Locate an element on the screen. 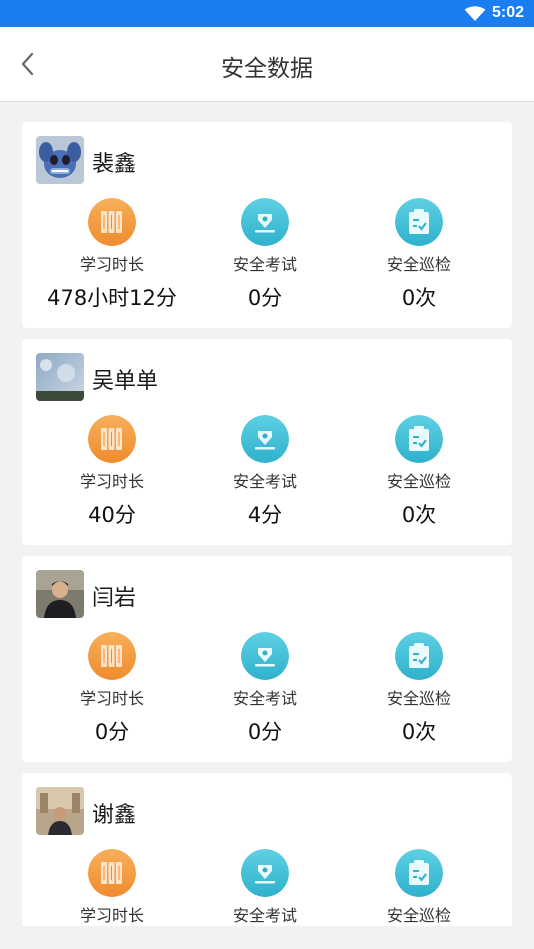  study-time-stat: 学习时长 40分 is located at coordinates (112, 472).